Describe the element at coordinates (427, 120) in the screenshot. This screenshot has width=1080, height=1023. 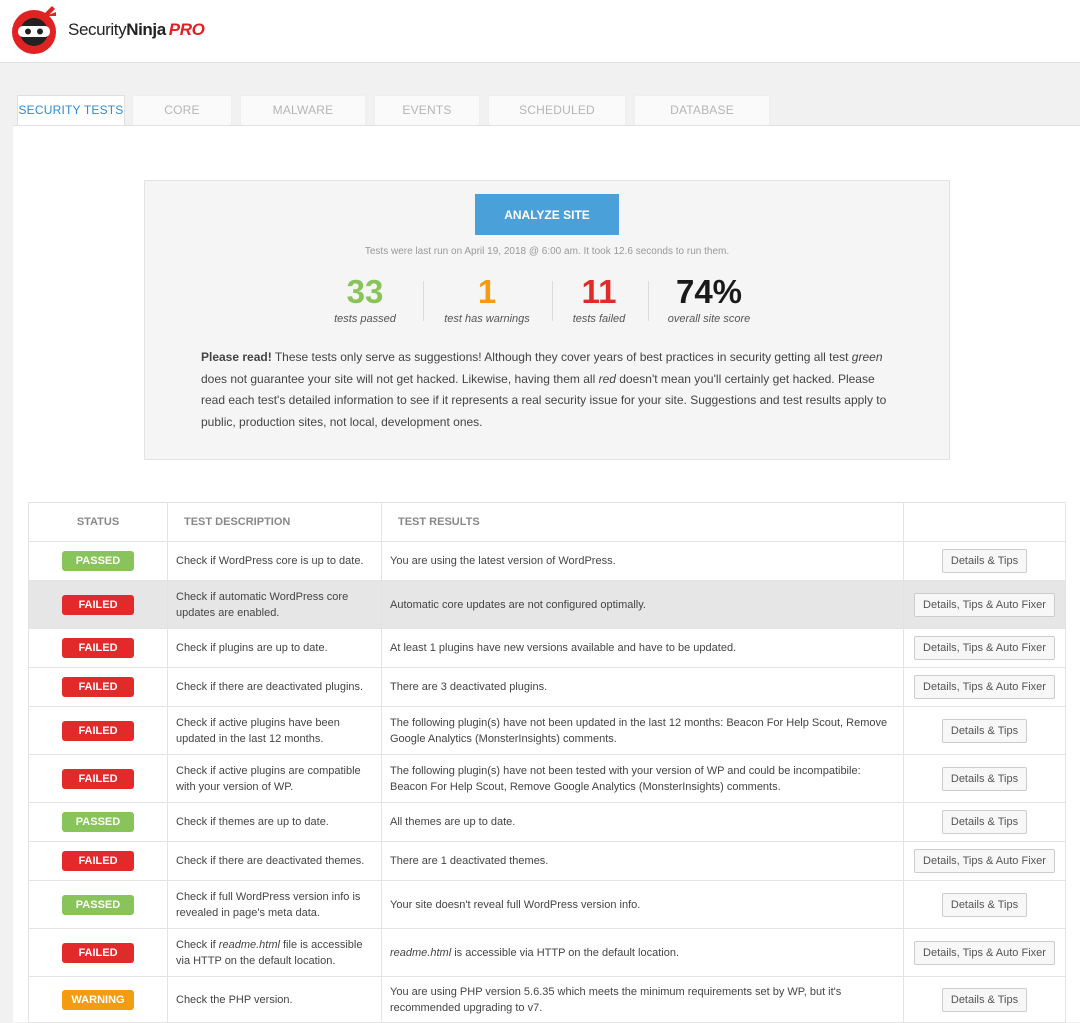
I see `tab-events-logger: Events Logger` at that location.